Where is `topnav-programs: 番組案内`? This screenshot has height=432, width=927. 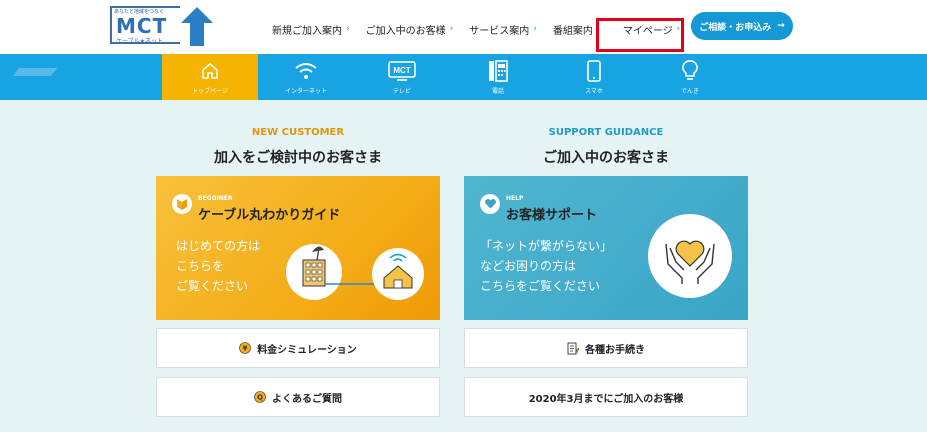 topnav-programs: 番組案内 is located at coordinates (573, 29).